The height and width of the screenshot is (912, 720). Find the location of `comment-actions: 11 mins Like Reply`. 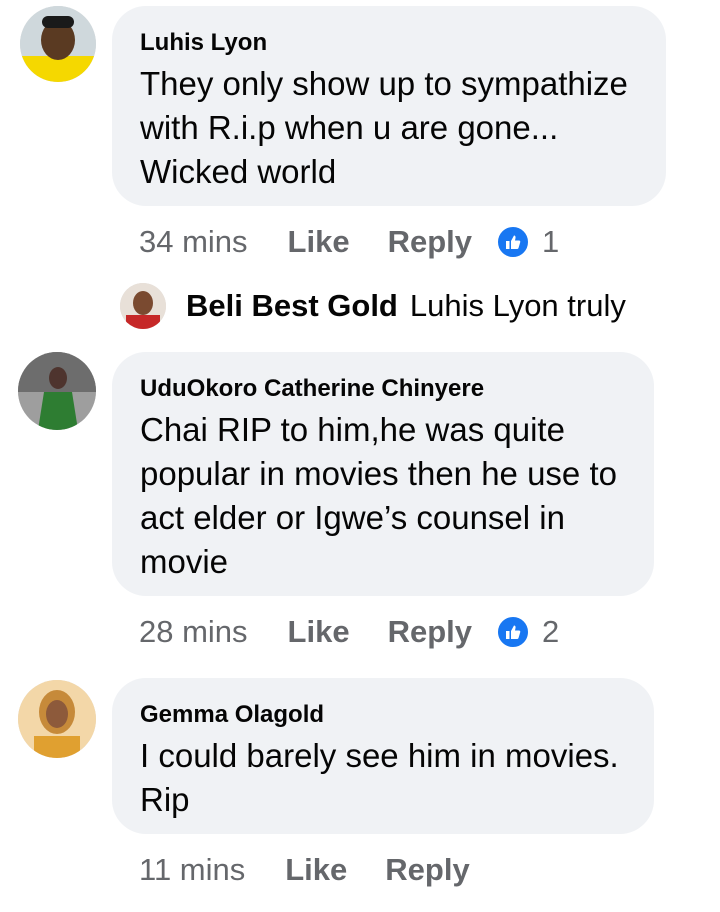

comment-actions: 11 mins Like Reply is located at coordinates (304, 870).